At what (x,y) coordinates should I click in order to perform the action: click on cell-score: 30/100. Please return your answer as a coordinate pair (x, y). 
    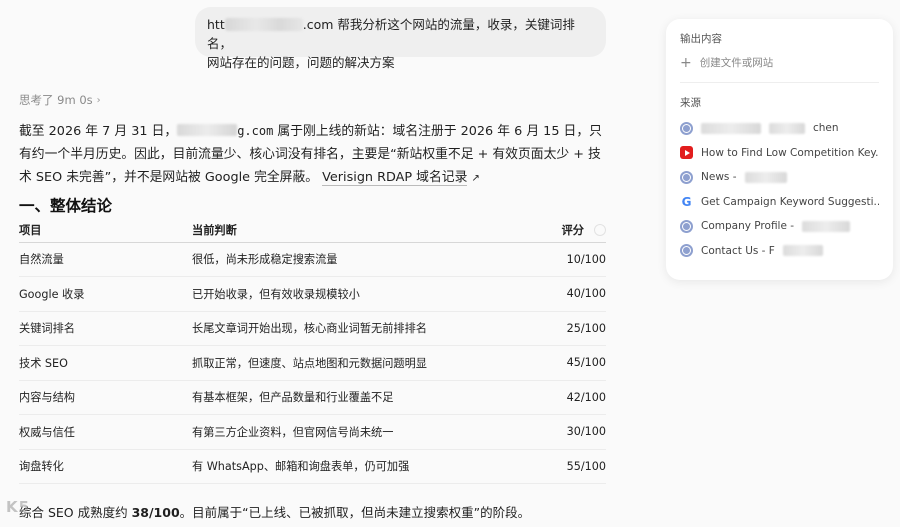
    Looking at the image, I should click on (573, 432).